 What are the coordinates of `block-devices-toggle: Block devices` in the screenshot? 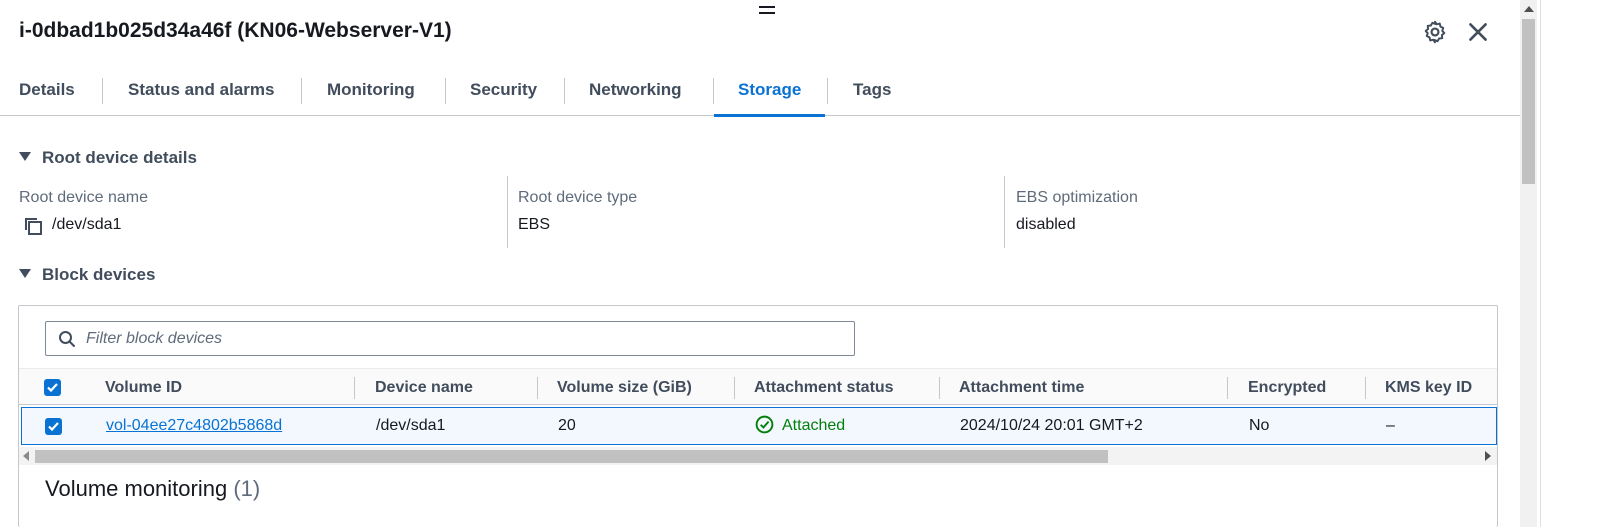 It's located at (87, 275).